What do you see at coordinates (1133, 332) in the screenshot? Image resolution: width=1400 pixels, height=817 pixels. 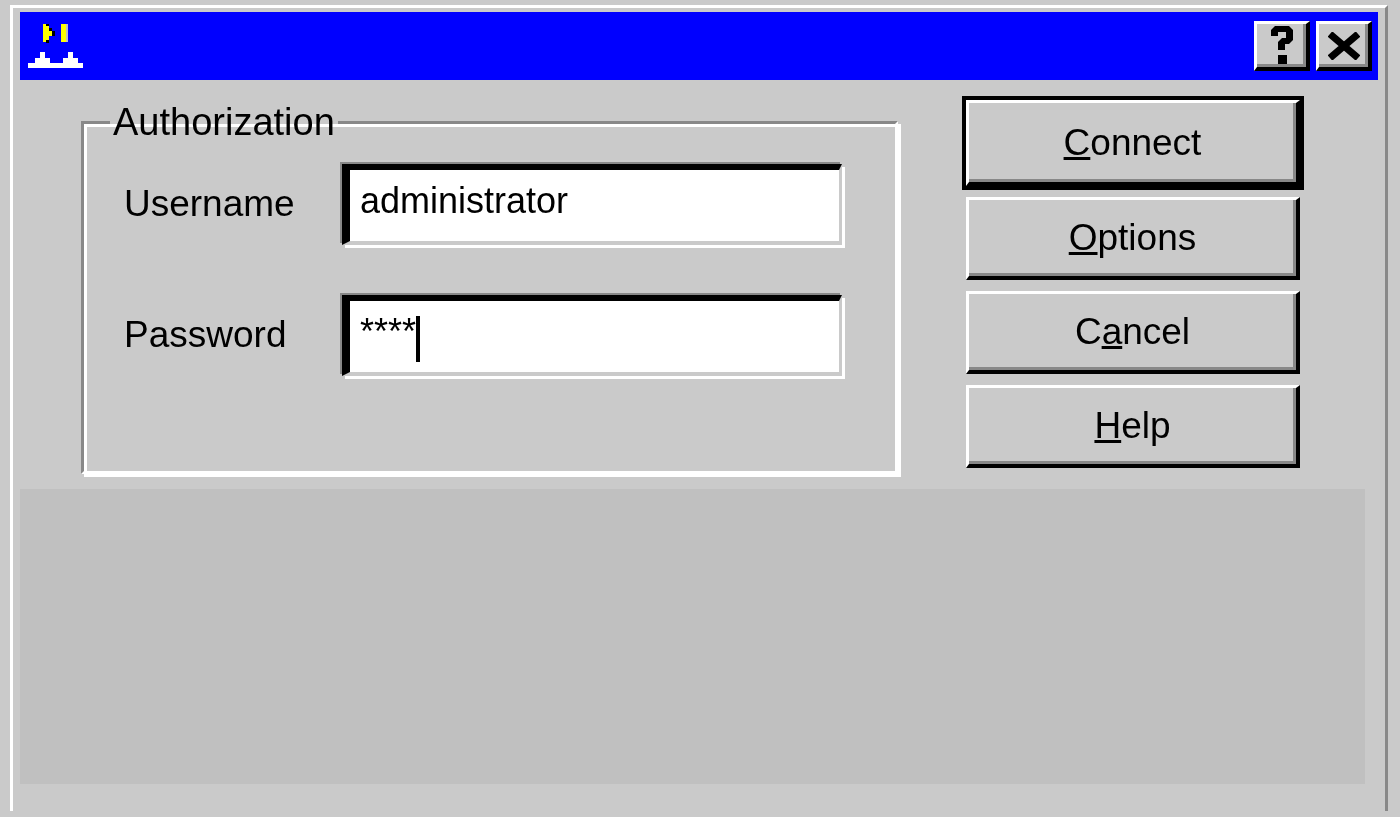 I see `dialog-button: Cancel` at bounding box center [1133, 332].